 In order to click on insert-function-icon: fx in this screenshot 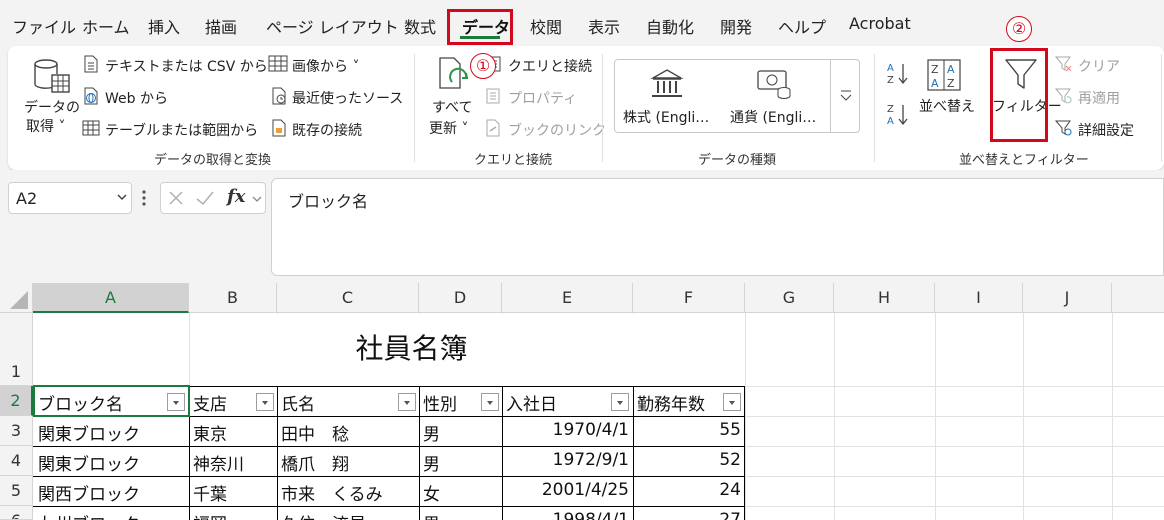, I will do `click(236, 196)`.